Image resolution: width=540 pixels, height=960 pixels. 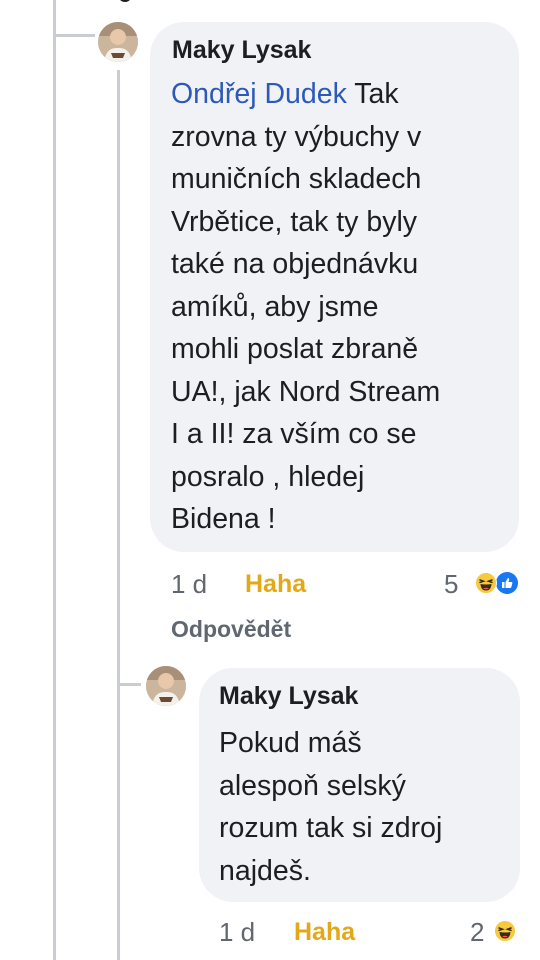 I want to click on comment-line-text: zrovna ty výbuchy v, so click(x=296, y=136).